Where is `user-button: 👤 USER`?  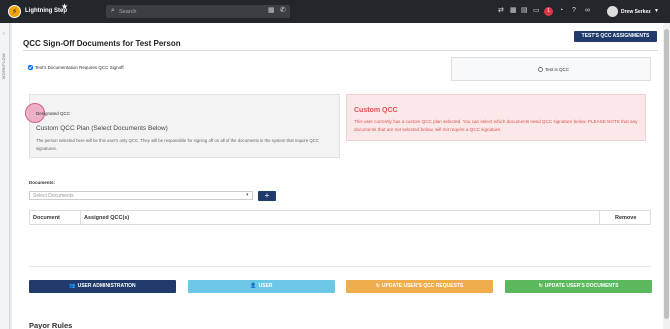 user-button: 👤 USER is located at coordinates (261, 286).